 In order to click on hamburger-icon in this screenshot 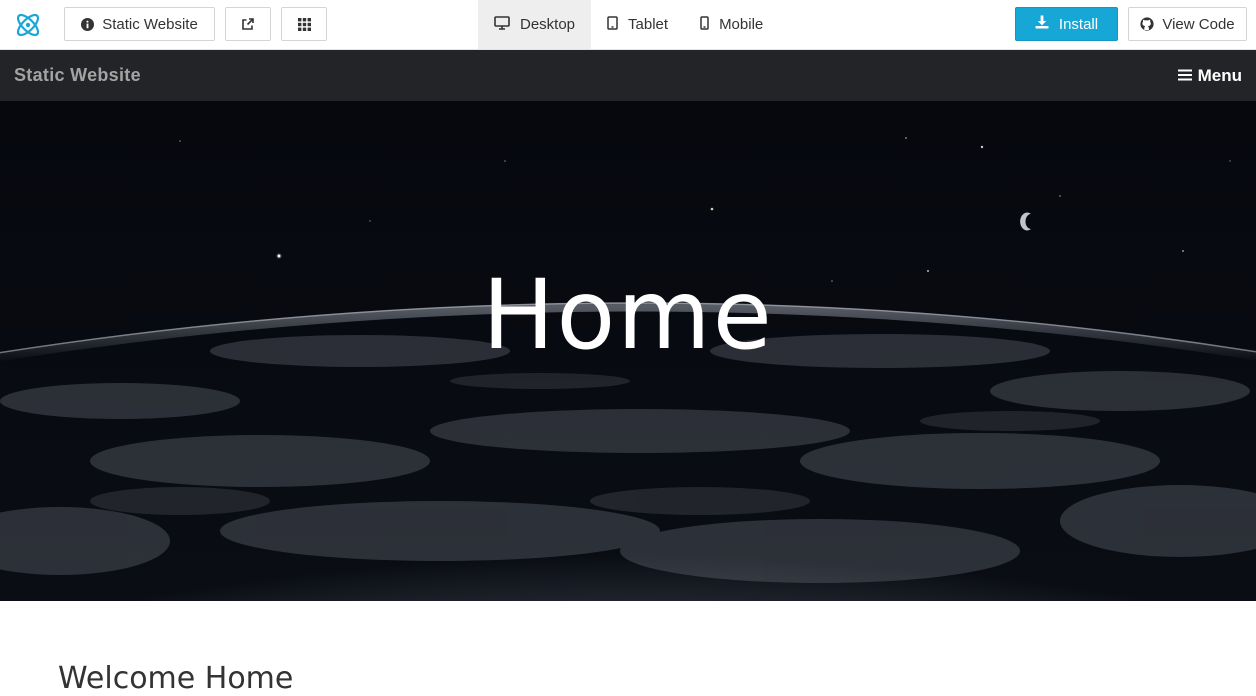, I will do `click(1184, 76)`.